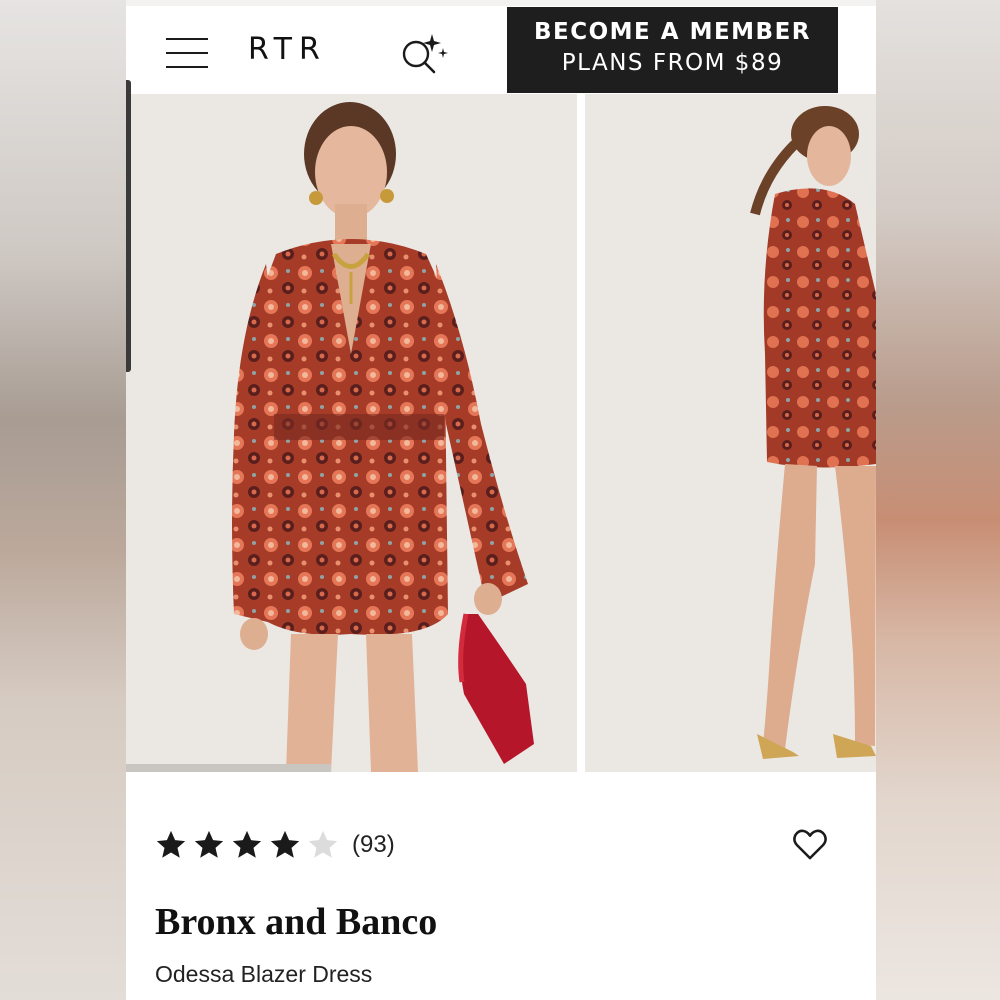 The image size is (1000, 1000). I want to click on hamburger-menu-icon, so click(187, 54).